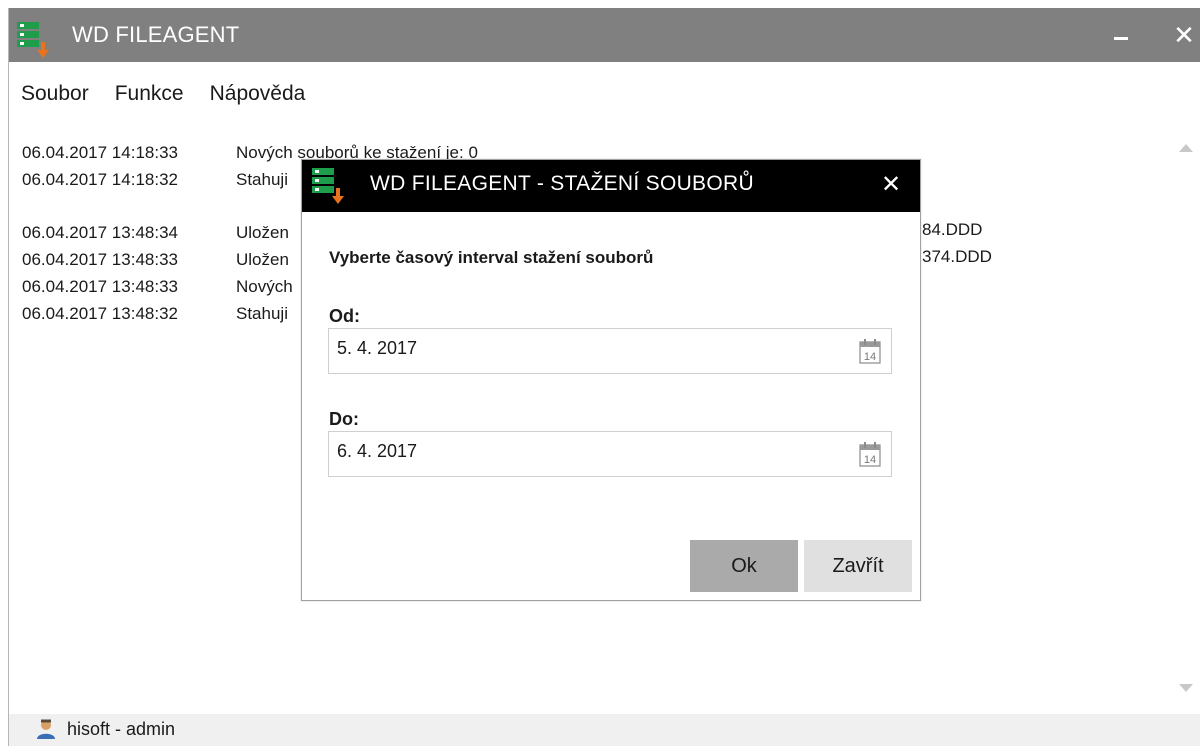 This screenshot has width=1200, height=746. I want to click on ok-button: Ok, so click(744, 566).